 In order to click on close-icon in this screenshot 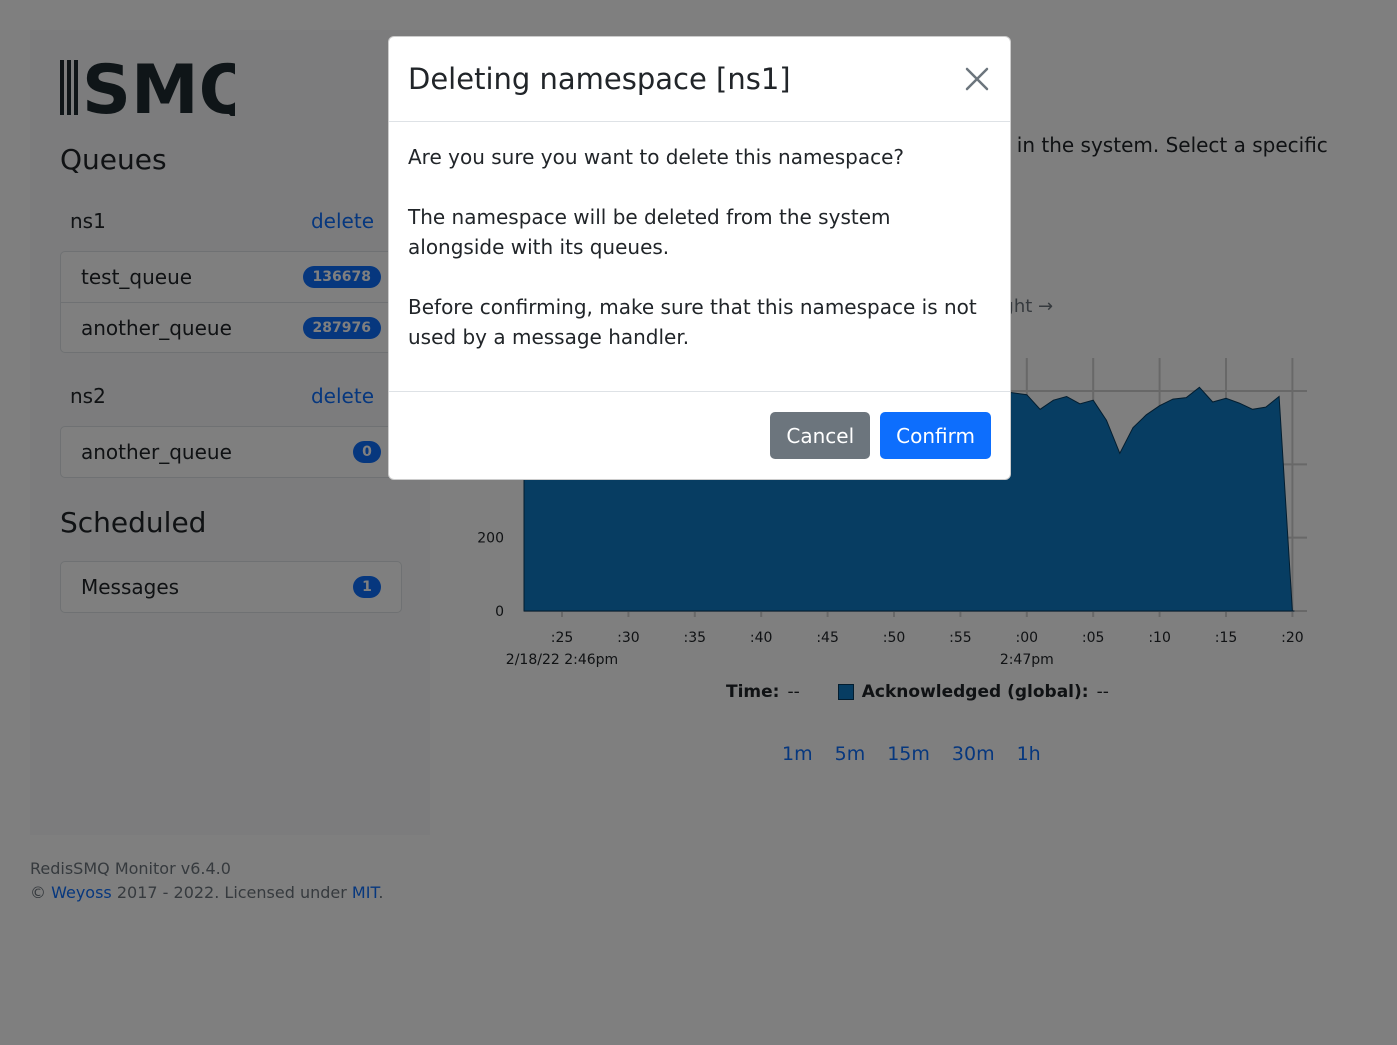, I will do `click(977, 79)`.